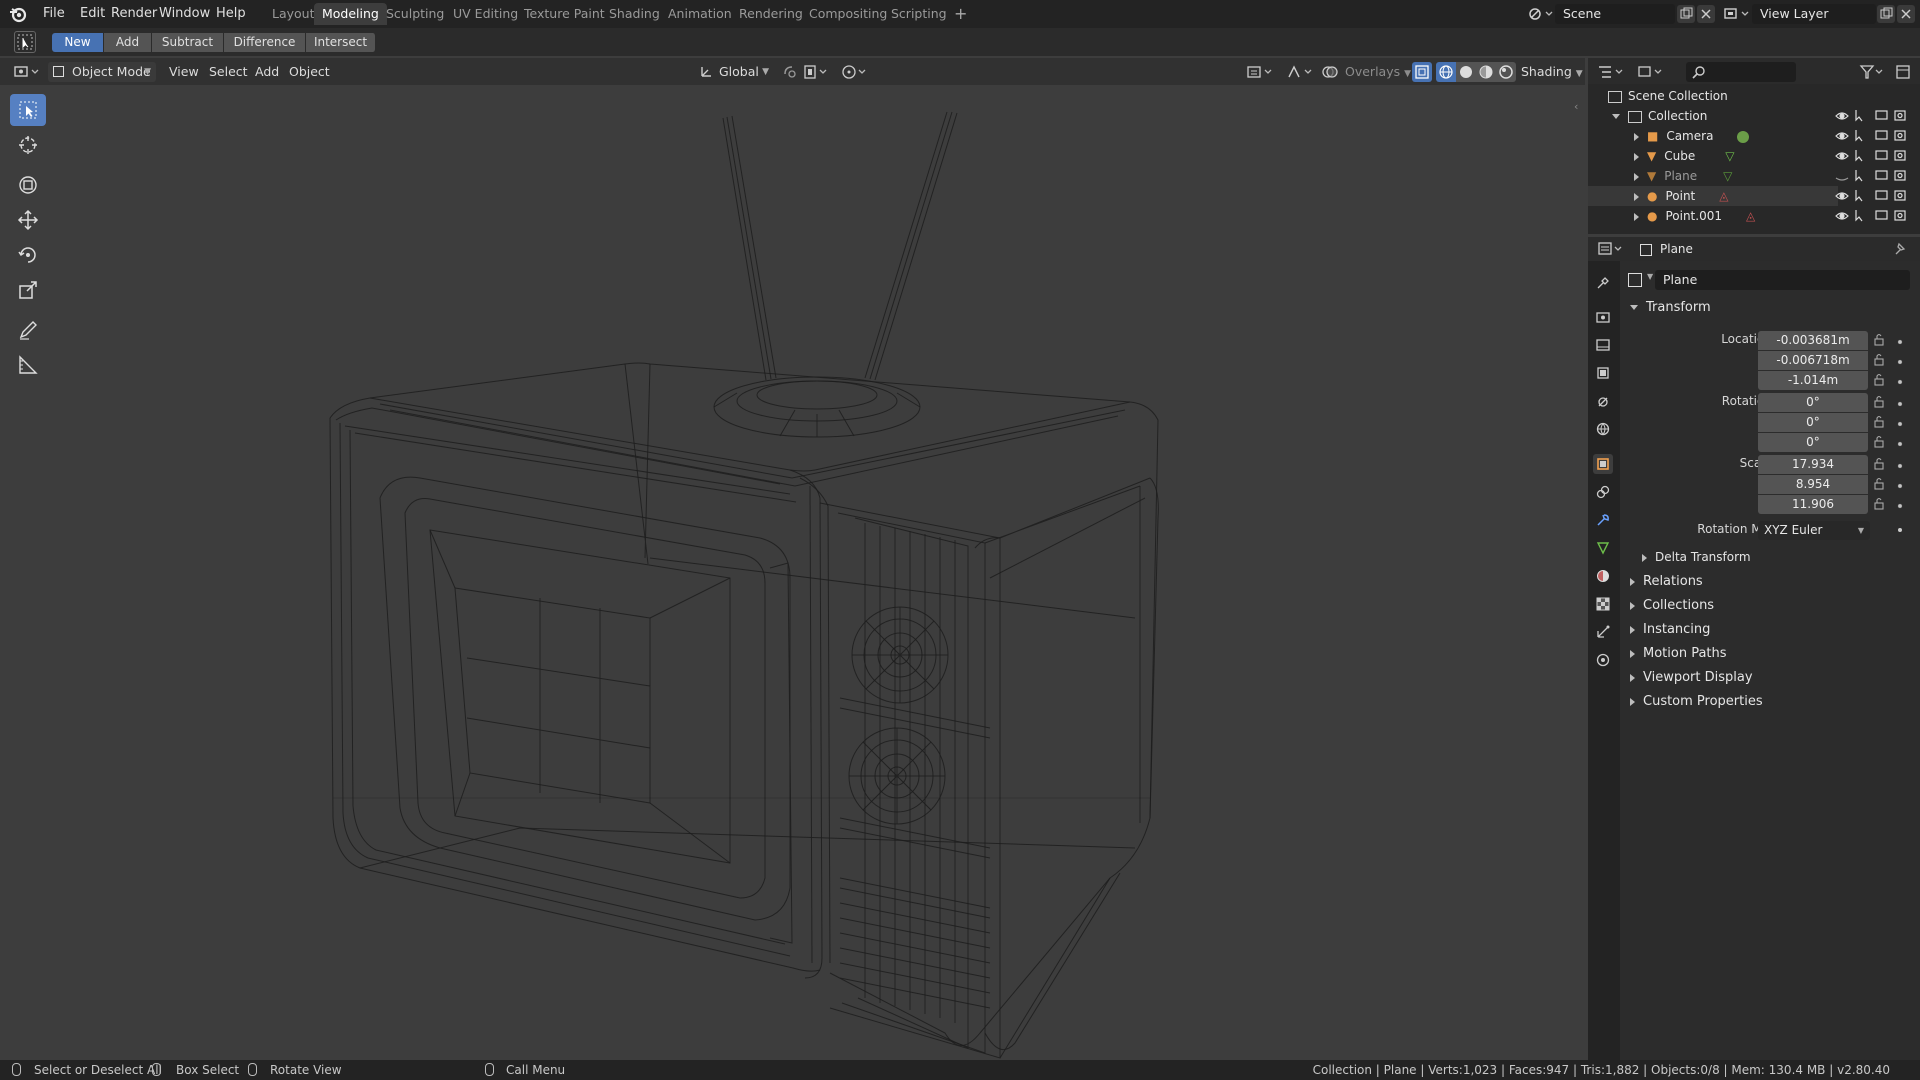  I want to click on tool-measure, so click(28, 365).